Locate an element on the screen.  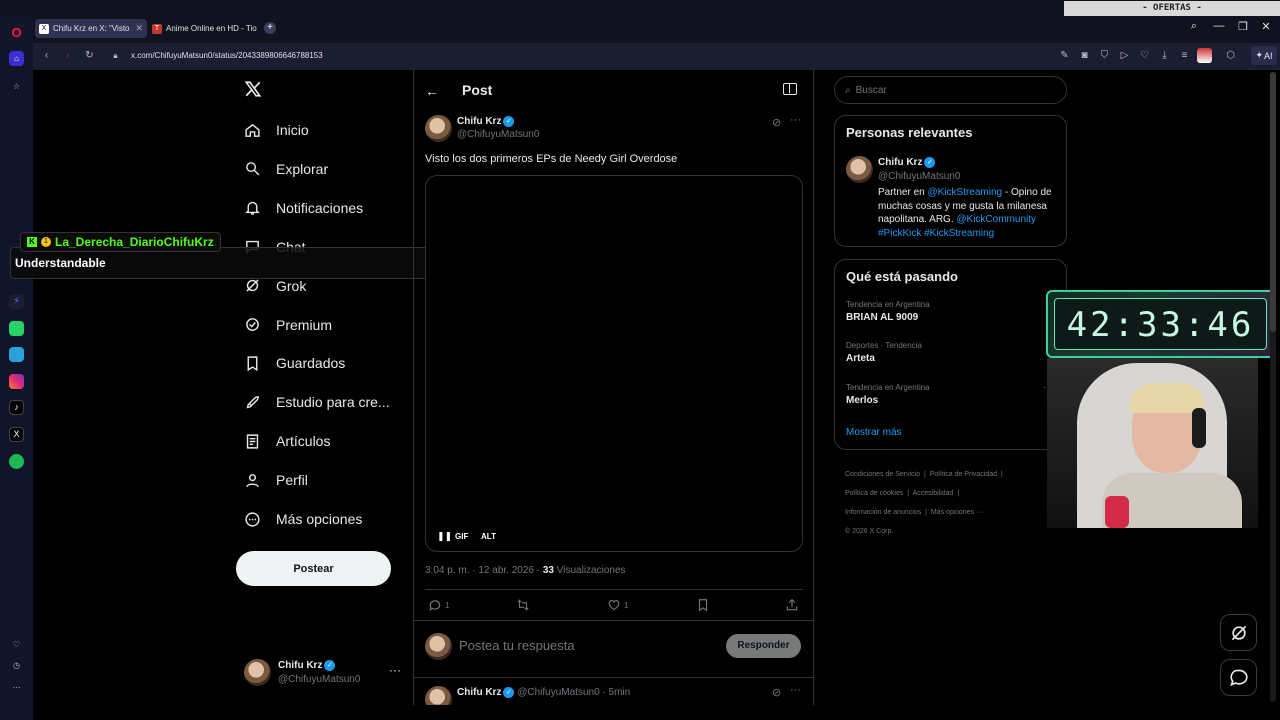
alt-badge: ALT is located at coordinates (488, 536).